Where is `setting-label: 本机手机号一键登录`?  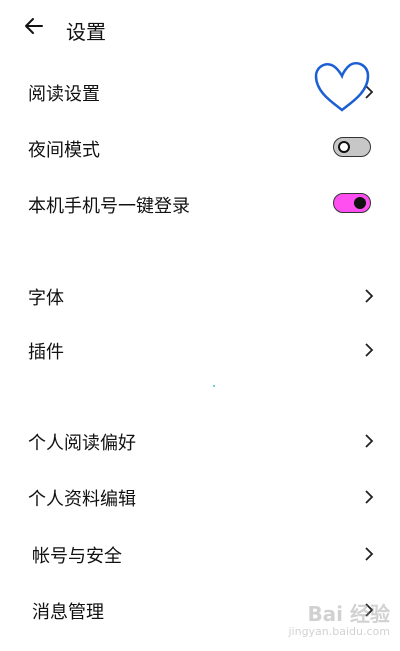 setting-label: 本机手机号一键登录 is located at coordinates (109, 206).